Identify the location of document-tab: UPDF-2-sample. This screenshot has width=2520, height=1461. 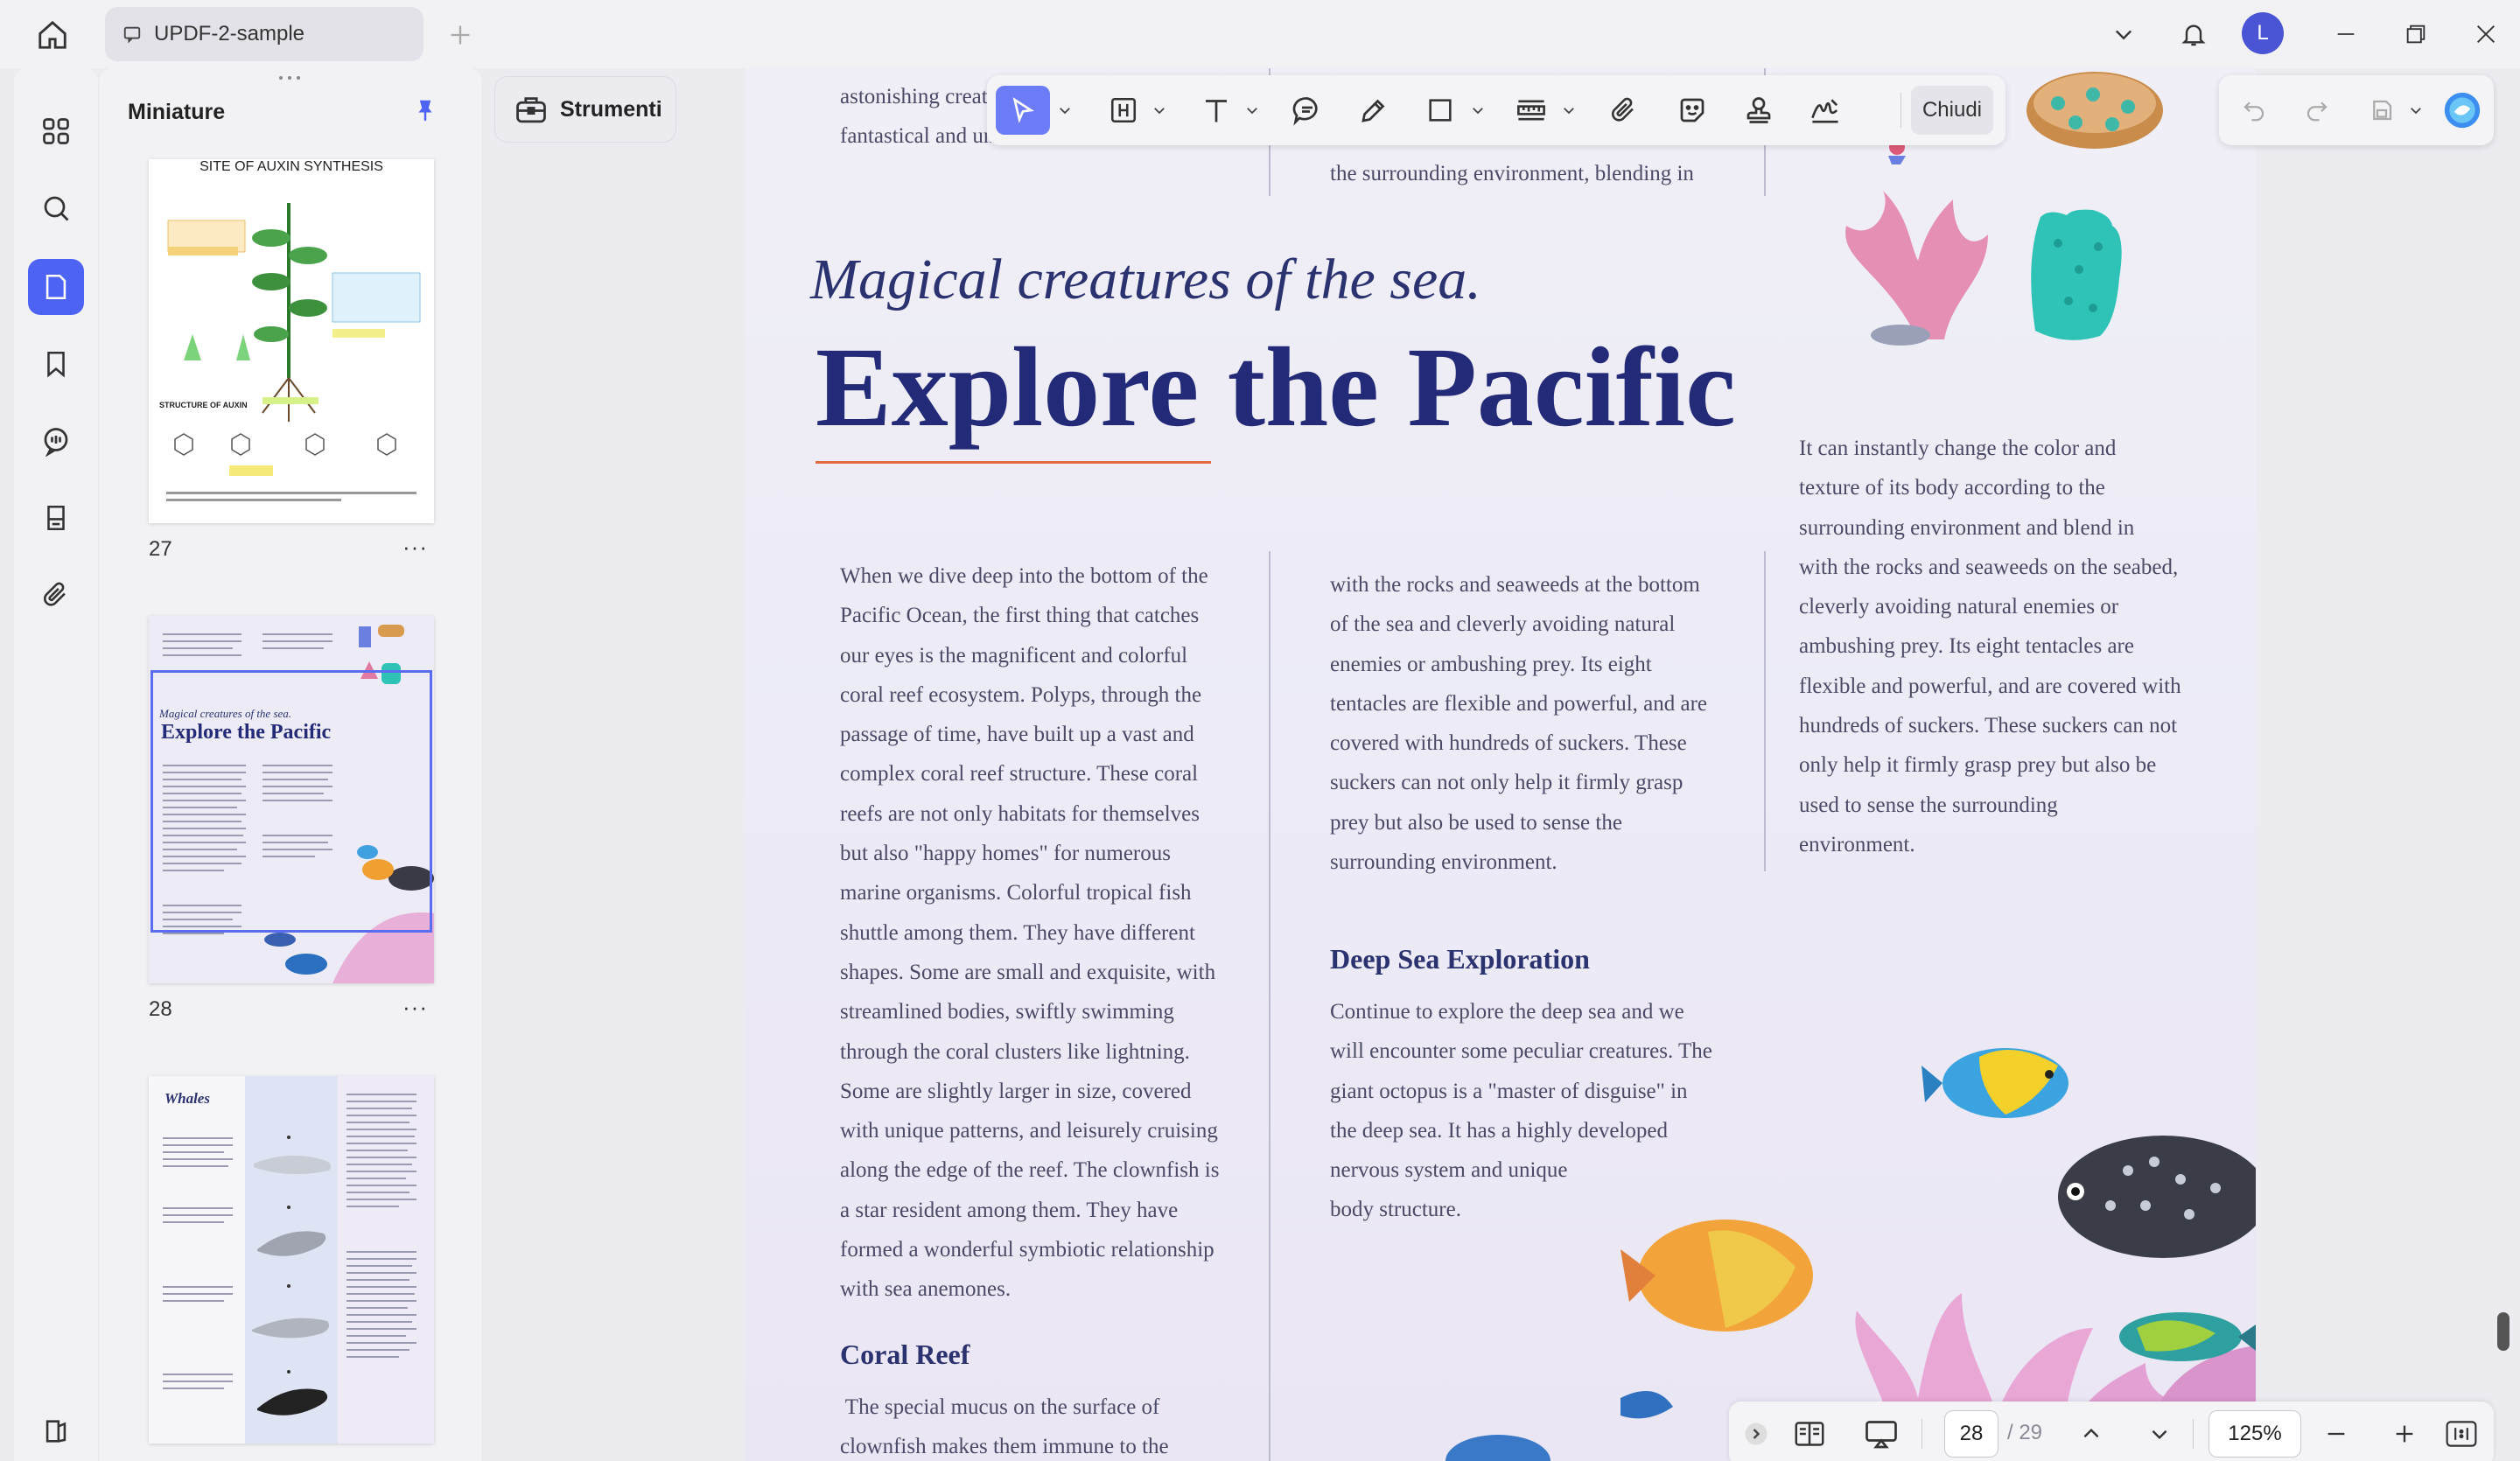
(264, 34).